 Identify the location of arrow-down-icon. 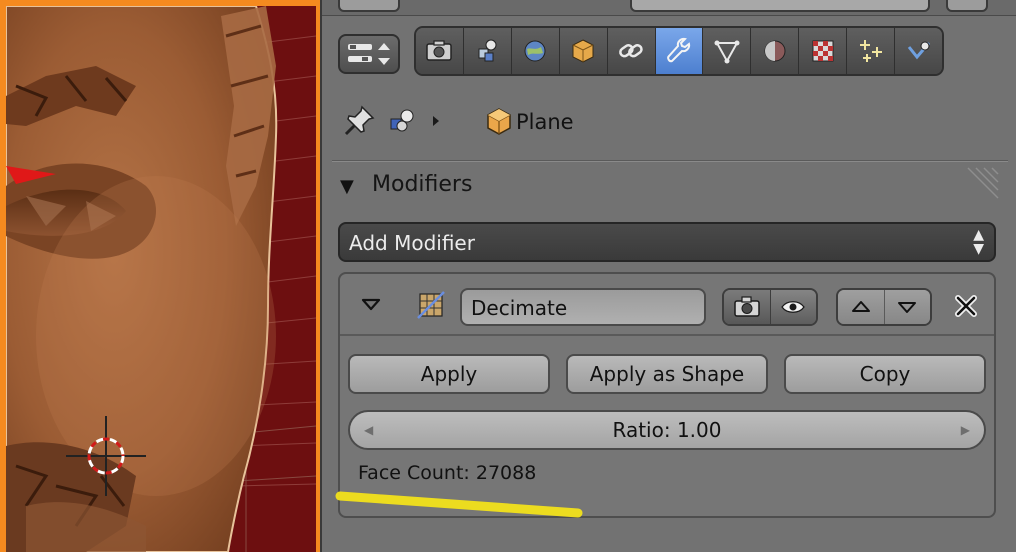
(907, 307).